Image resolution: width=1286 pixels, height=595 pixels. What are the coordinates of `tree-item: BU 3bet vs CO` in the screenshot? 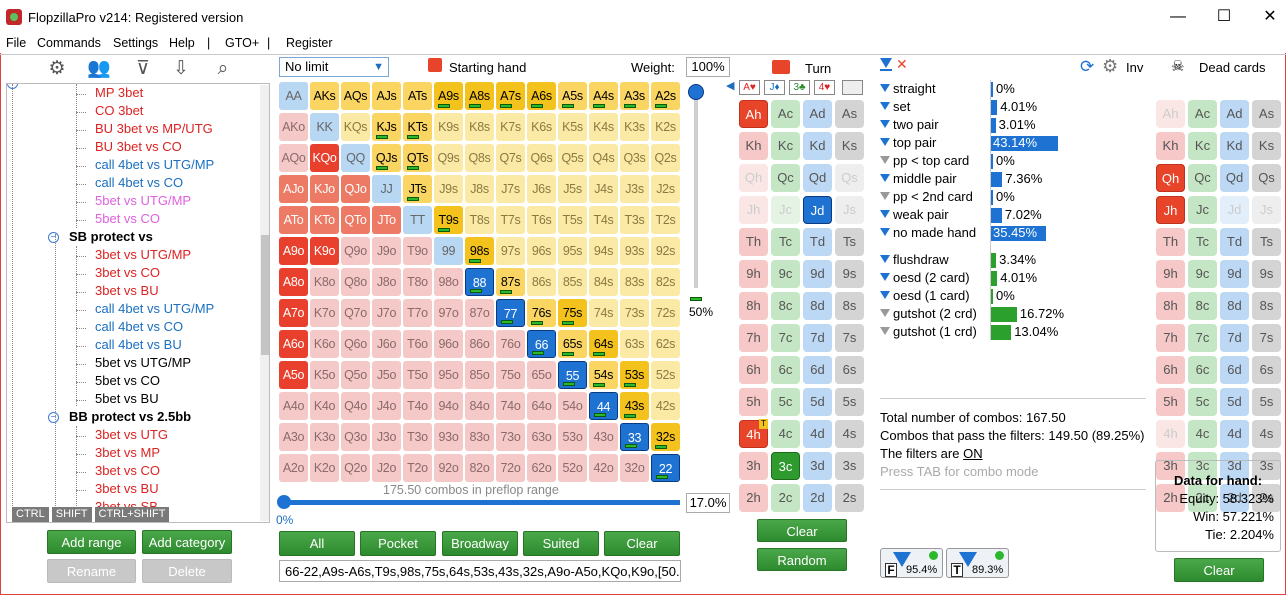 It's located at (138, 146).